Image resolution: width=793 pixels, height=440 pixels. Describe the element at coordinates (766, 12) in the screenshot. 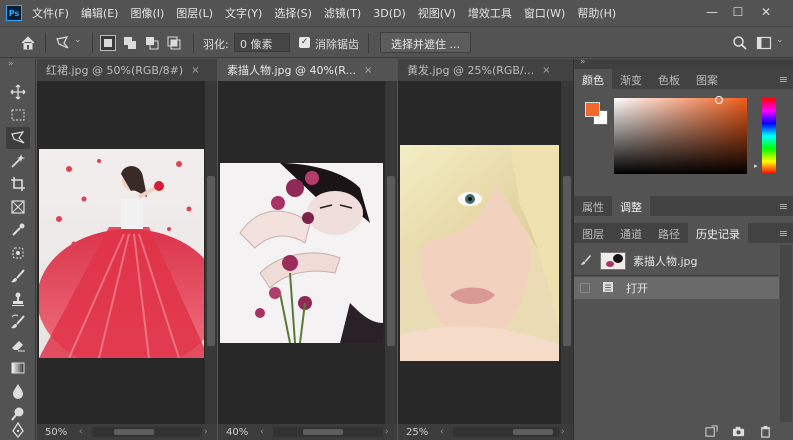

I see `close-button: ✕` at that location.